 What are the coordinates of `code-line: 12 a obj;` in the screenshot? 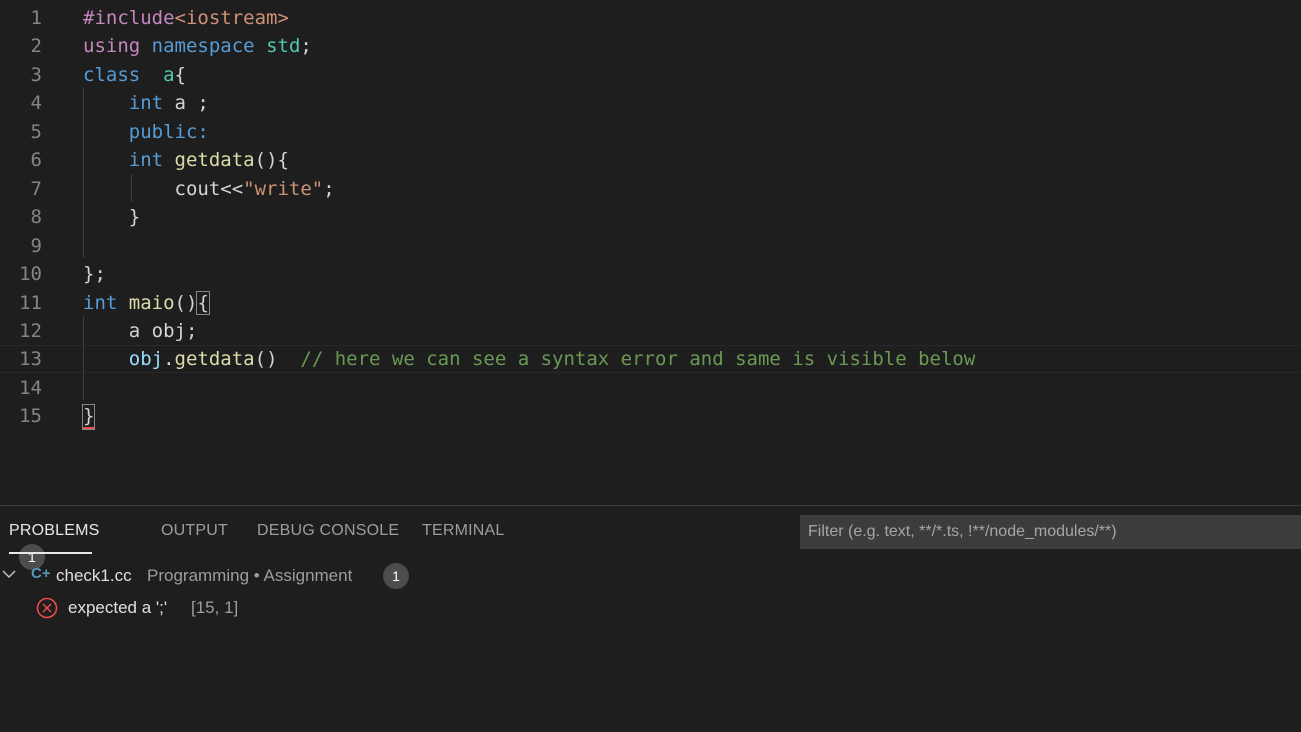 It's located at (650, 331).